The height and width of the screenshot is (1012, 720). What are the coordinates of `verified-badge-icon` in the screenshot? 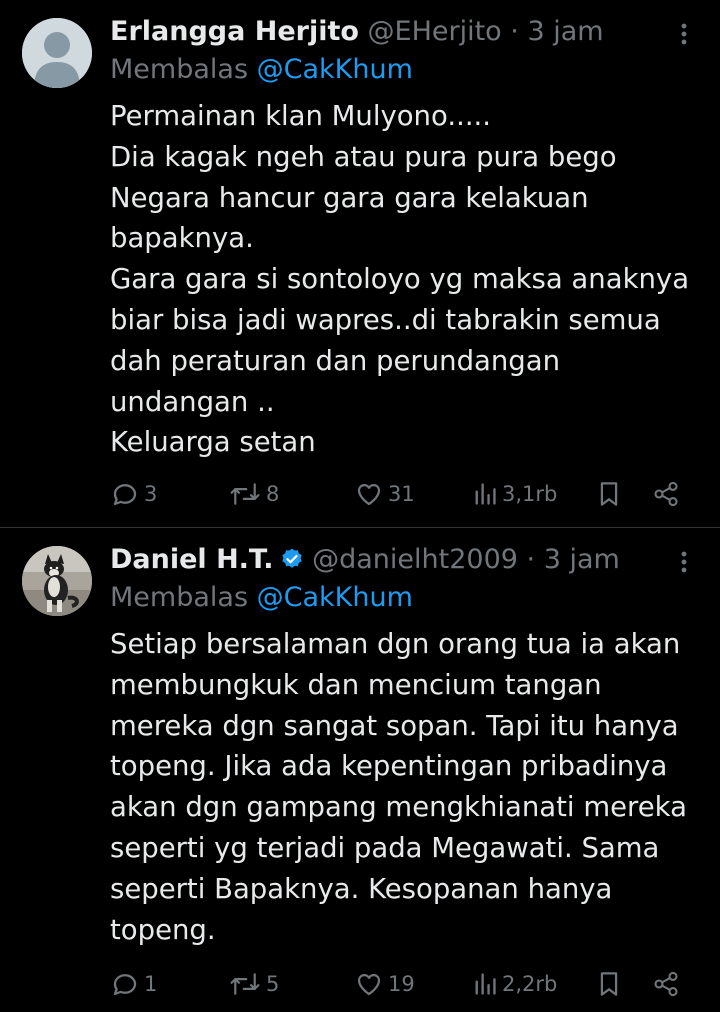 It's located at (292, 555).